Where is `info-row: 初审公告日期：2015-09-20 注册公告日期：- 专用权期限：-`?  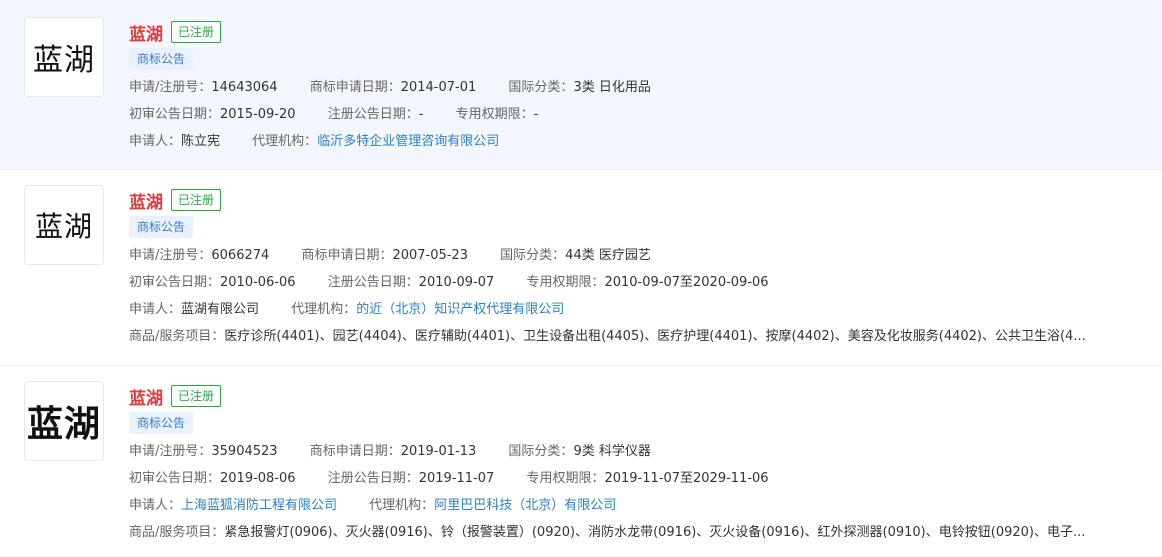 info-row: 初审公告日期：2015-09-20 注册公告日期：- 专用权期限：- is located at coordinates (630, 114).